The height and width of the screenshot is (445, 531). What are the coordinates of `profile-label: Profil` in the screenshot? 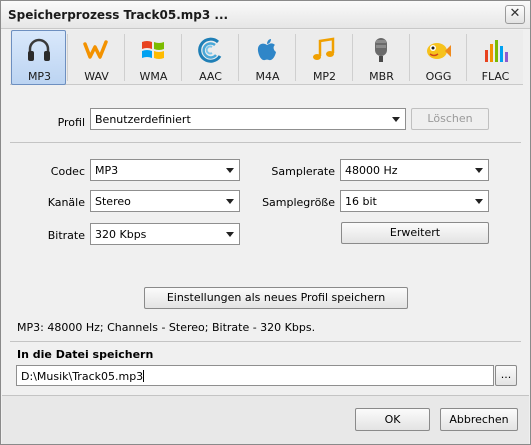 It's located at (71, 122).